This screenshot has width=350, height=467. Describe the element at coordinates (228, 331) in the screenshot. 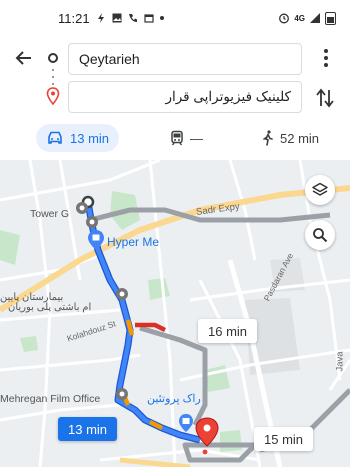

I see `route-callout-alt-1: 16 min` at that location.